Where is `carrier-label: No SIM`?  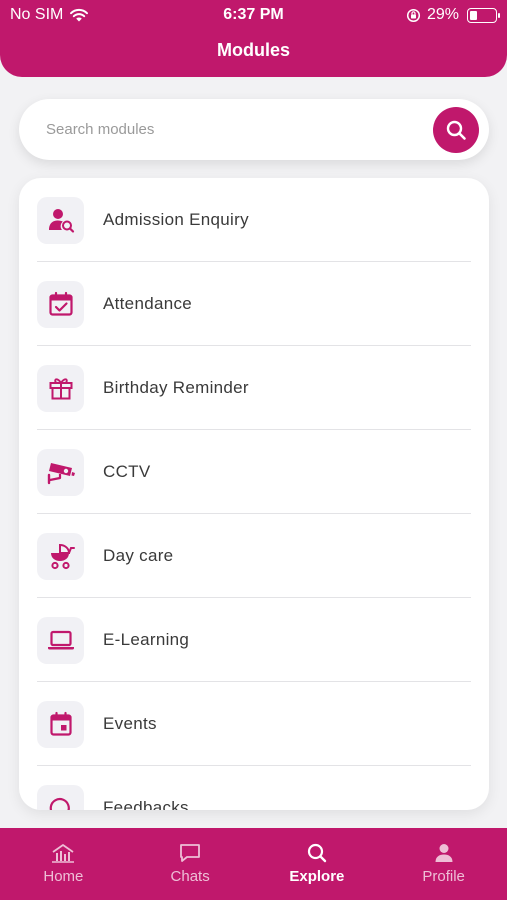
carrier-label: No SIM is located at coordinates (37, 14).